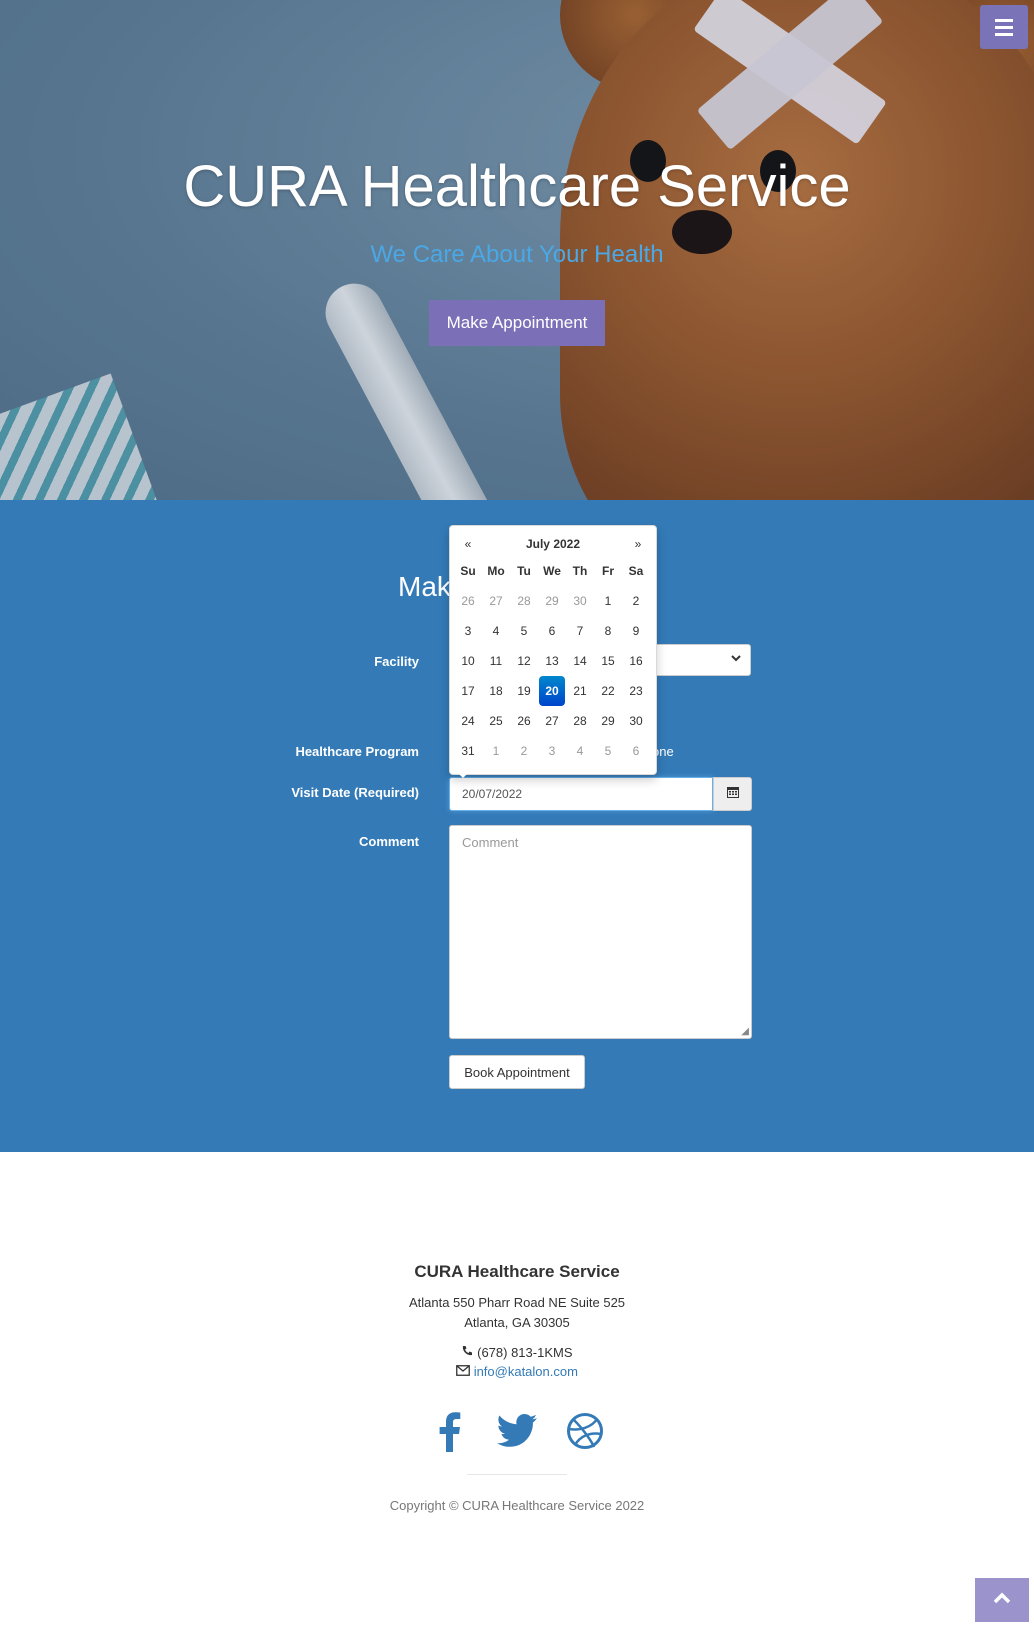 The height and width of the screenshot is (1627, 1034). I want to click on datepicker-day: 12, so click(524, 661).